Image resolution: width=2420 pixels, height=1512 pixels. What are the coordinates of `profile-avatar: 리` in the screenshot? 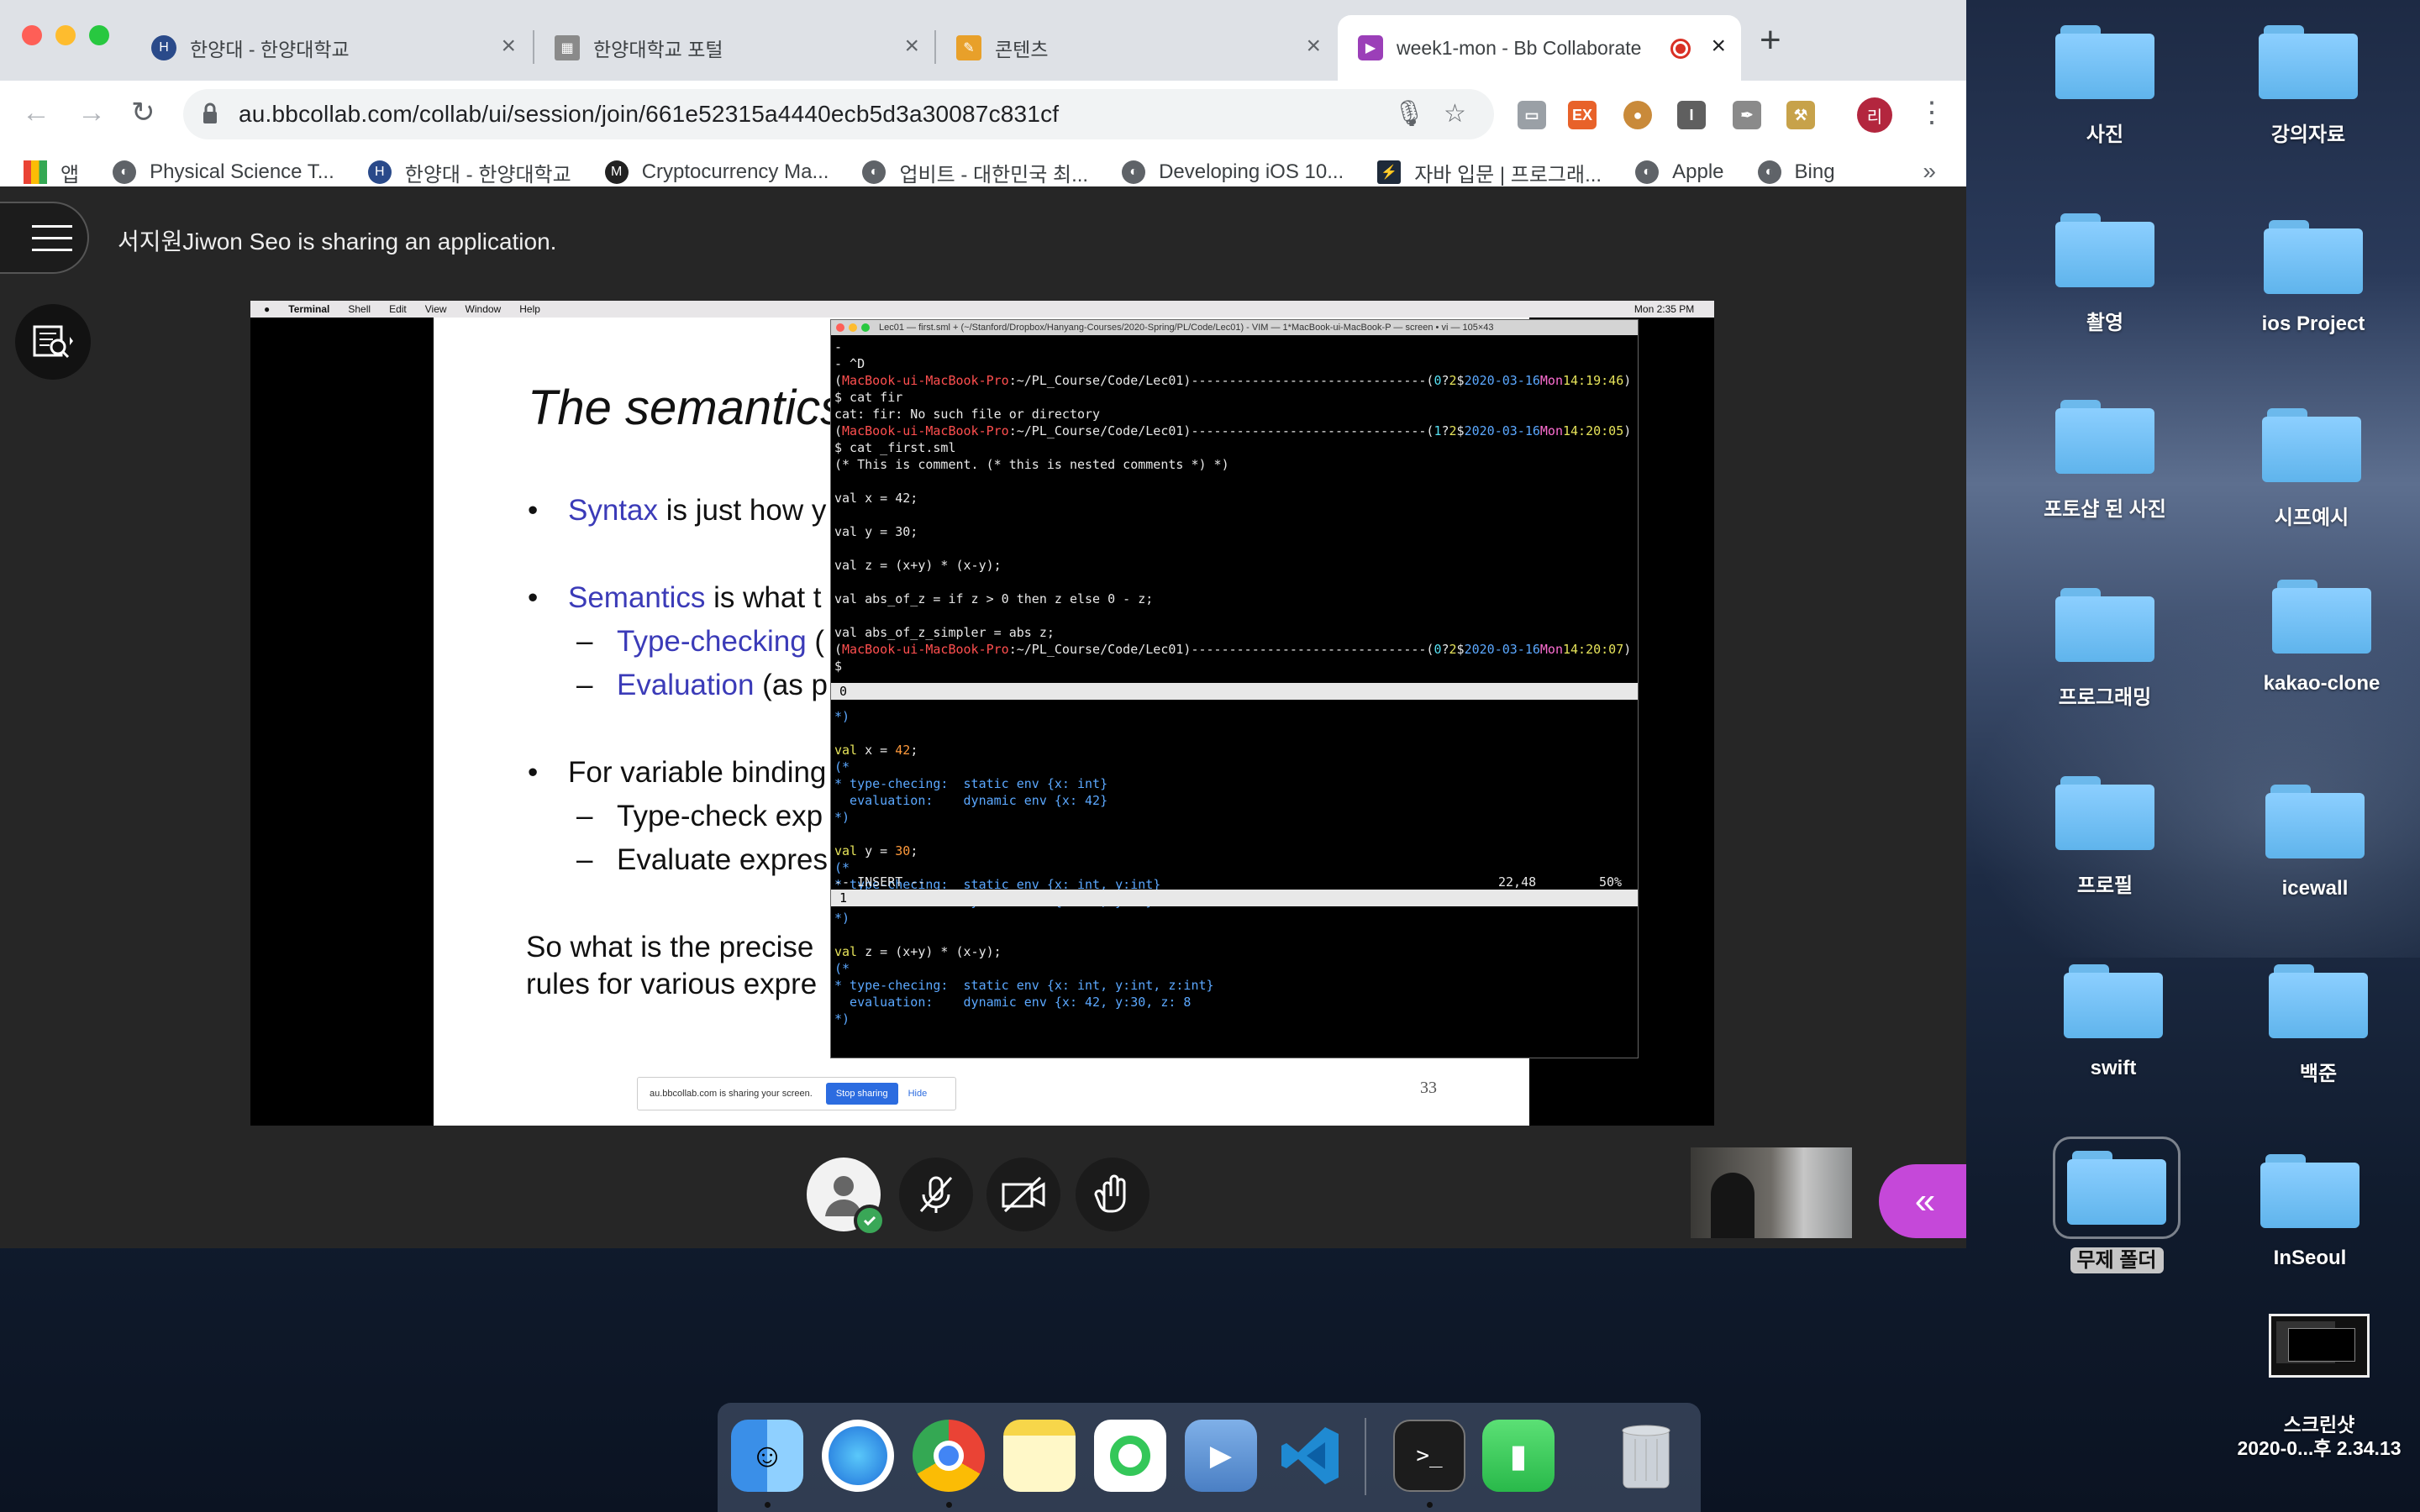 It's located at (1874, 115).